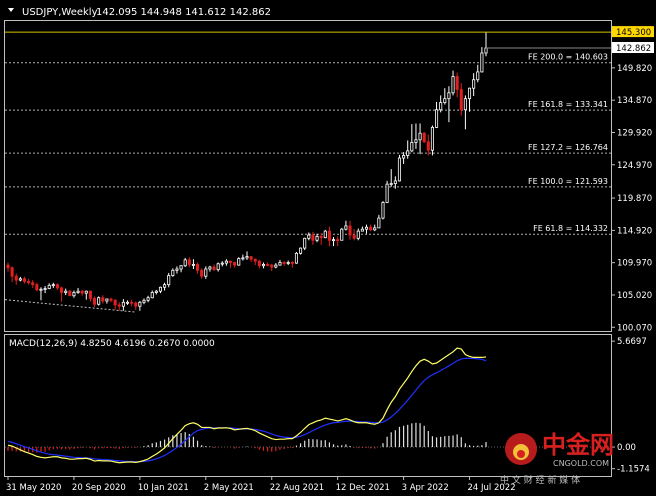 The image size is (656, 496). I want to click on macd-tick-label: -1.1574, so click(633, 470).